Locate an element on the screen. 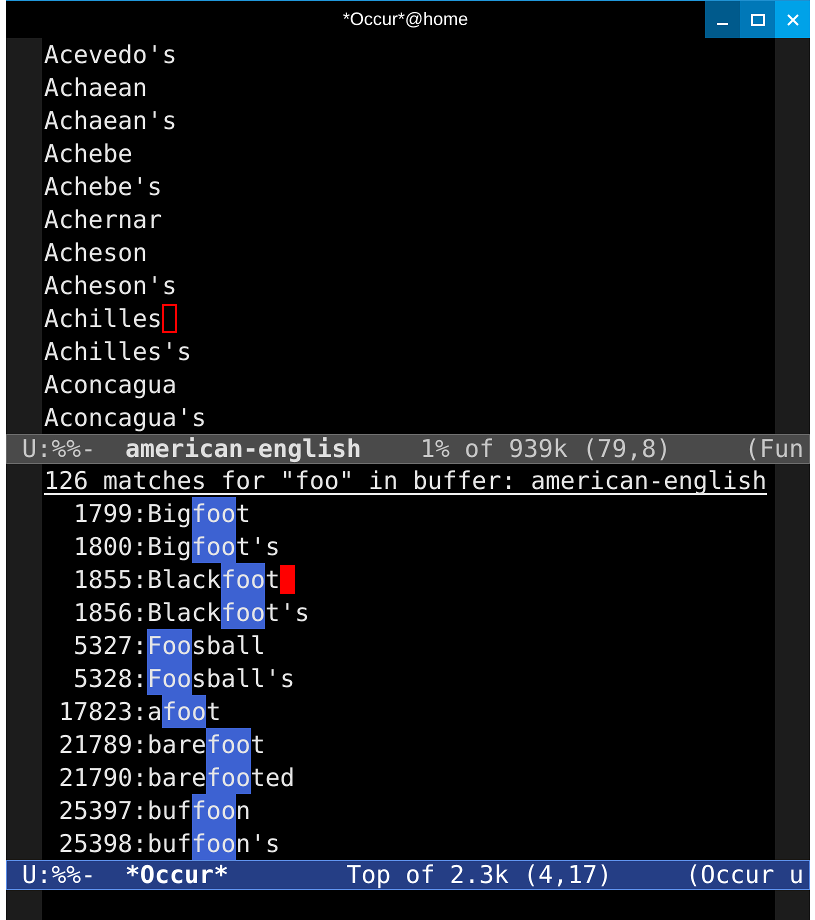  close-icon is located at coordinates (792, 20).